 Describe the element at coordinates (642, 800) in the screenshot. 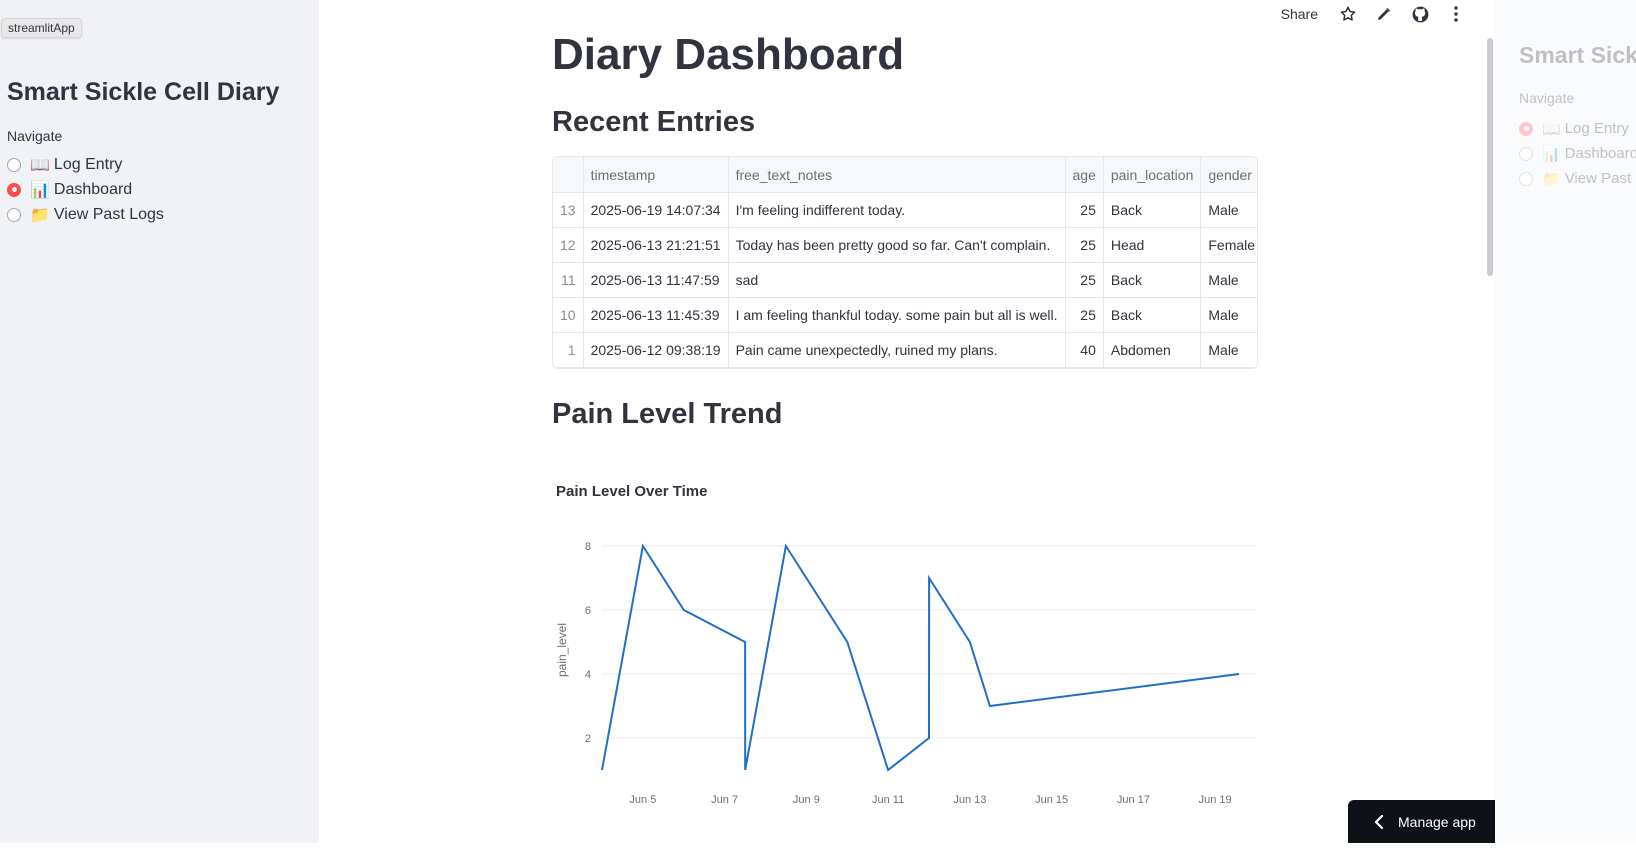

I see `x-tick-label: Jun 5` at that location.